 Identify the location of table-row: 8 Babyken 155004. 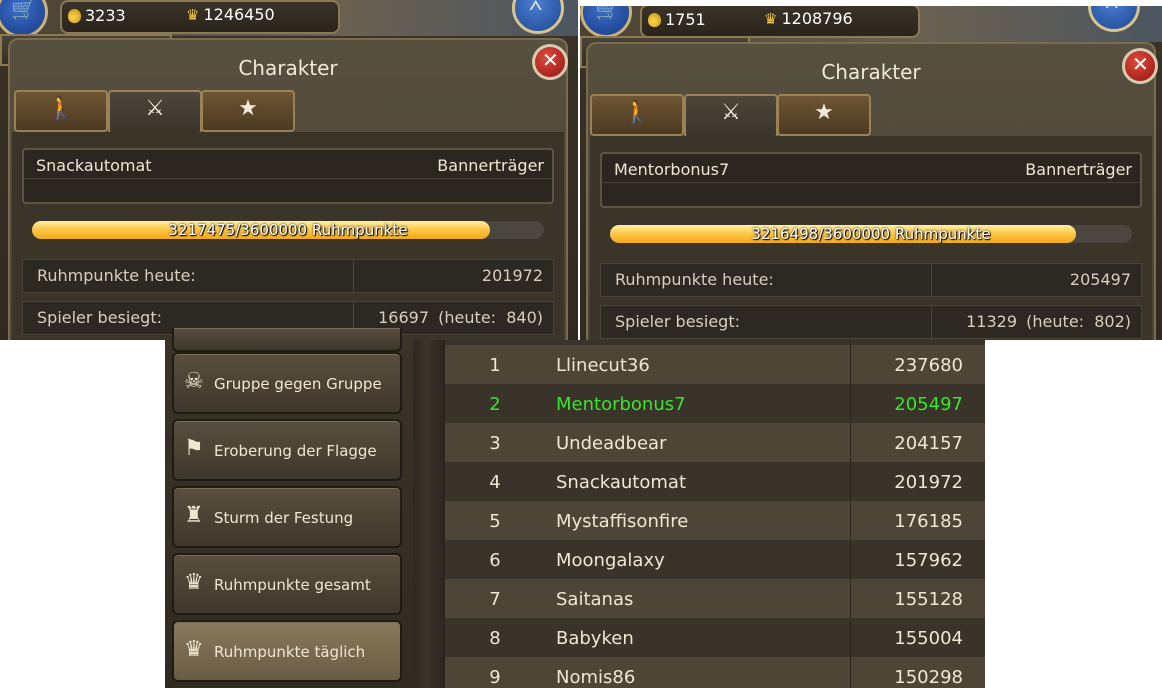
(715, 637).